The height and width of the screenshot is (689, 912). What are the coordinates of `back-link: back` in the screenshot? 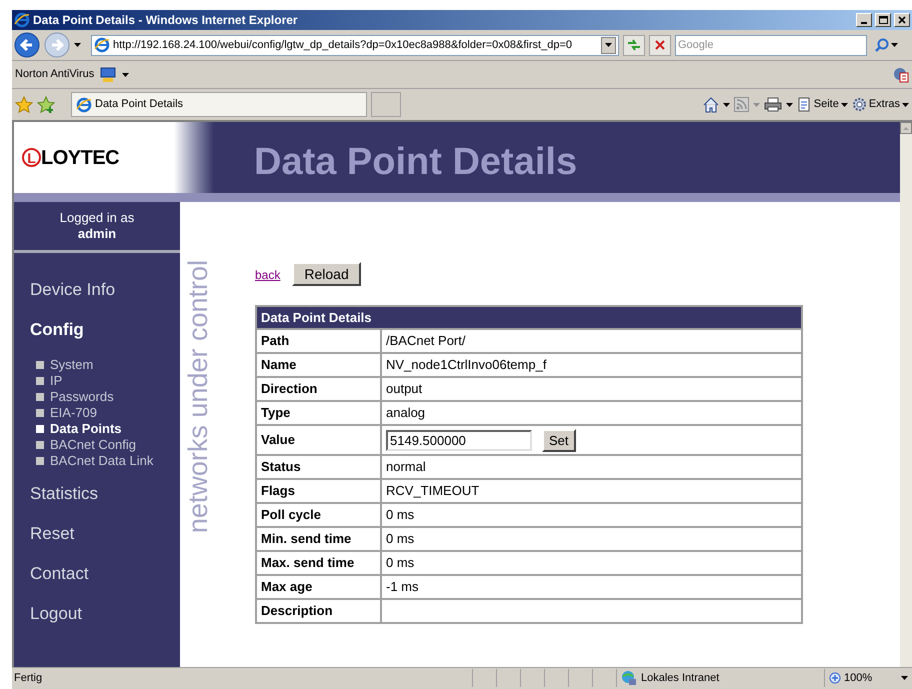 It's located at (267, 275).